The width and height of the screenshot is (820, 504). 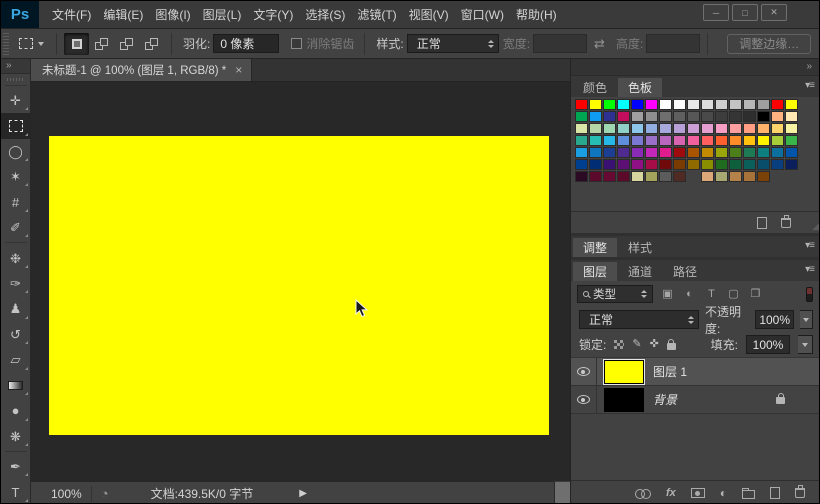 What do you see at coordinates (775, 493) in the screenshot?
I see `new-layer-icon` at bounding box center [775, 493].